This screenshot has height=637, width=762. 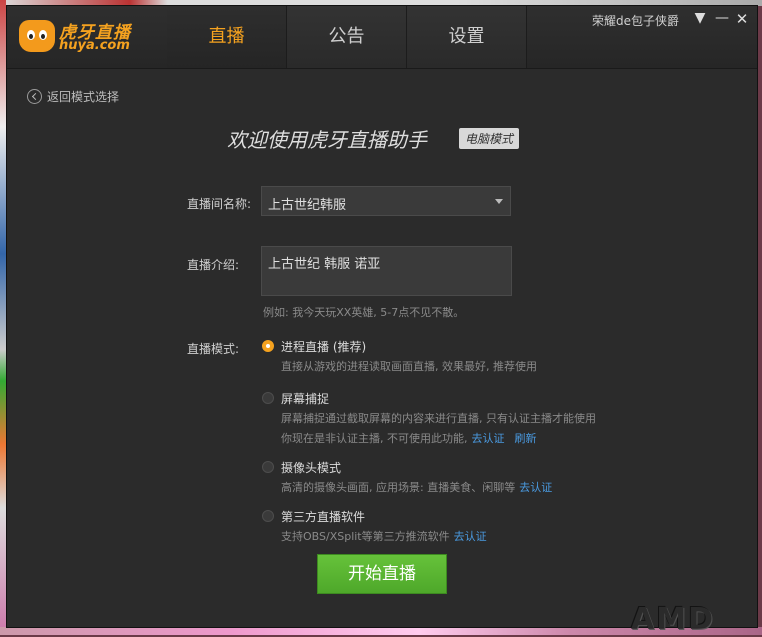 I want to click on mode-title-camera: 摄像头模式, so click(x=311, y=467).